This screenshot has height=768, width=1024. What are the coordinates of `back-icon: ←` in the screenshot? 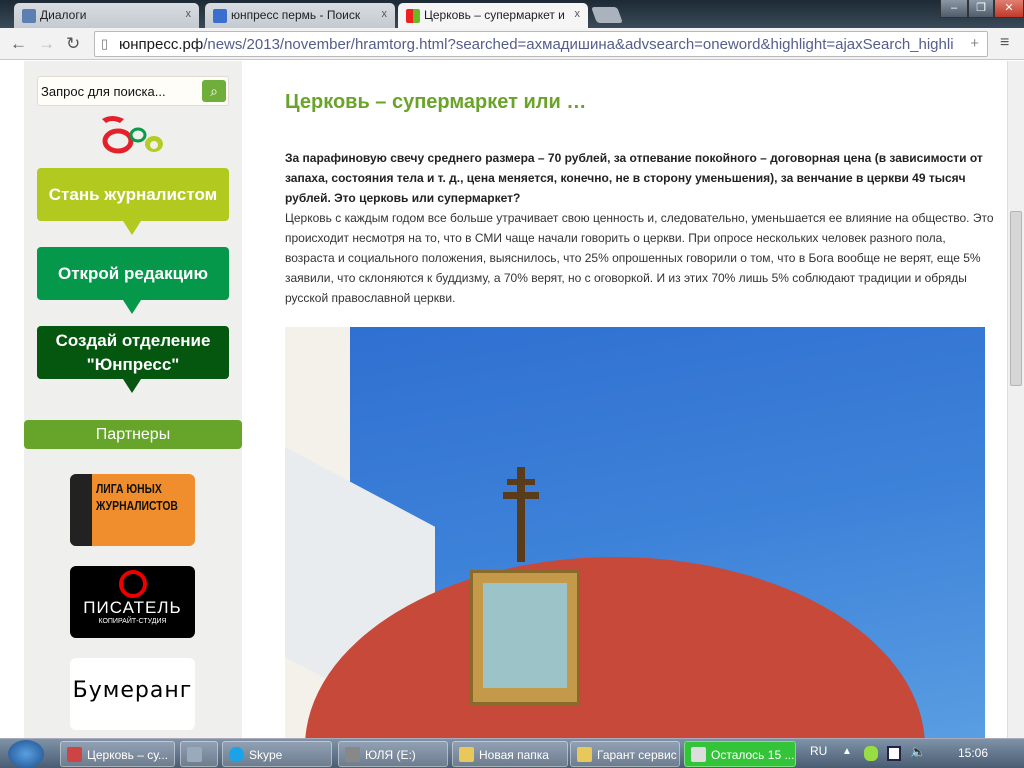 It's located at (18, 44).